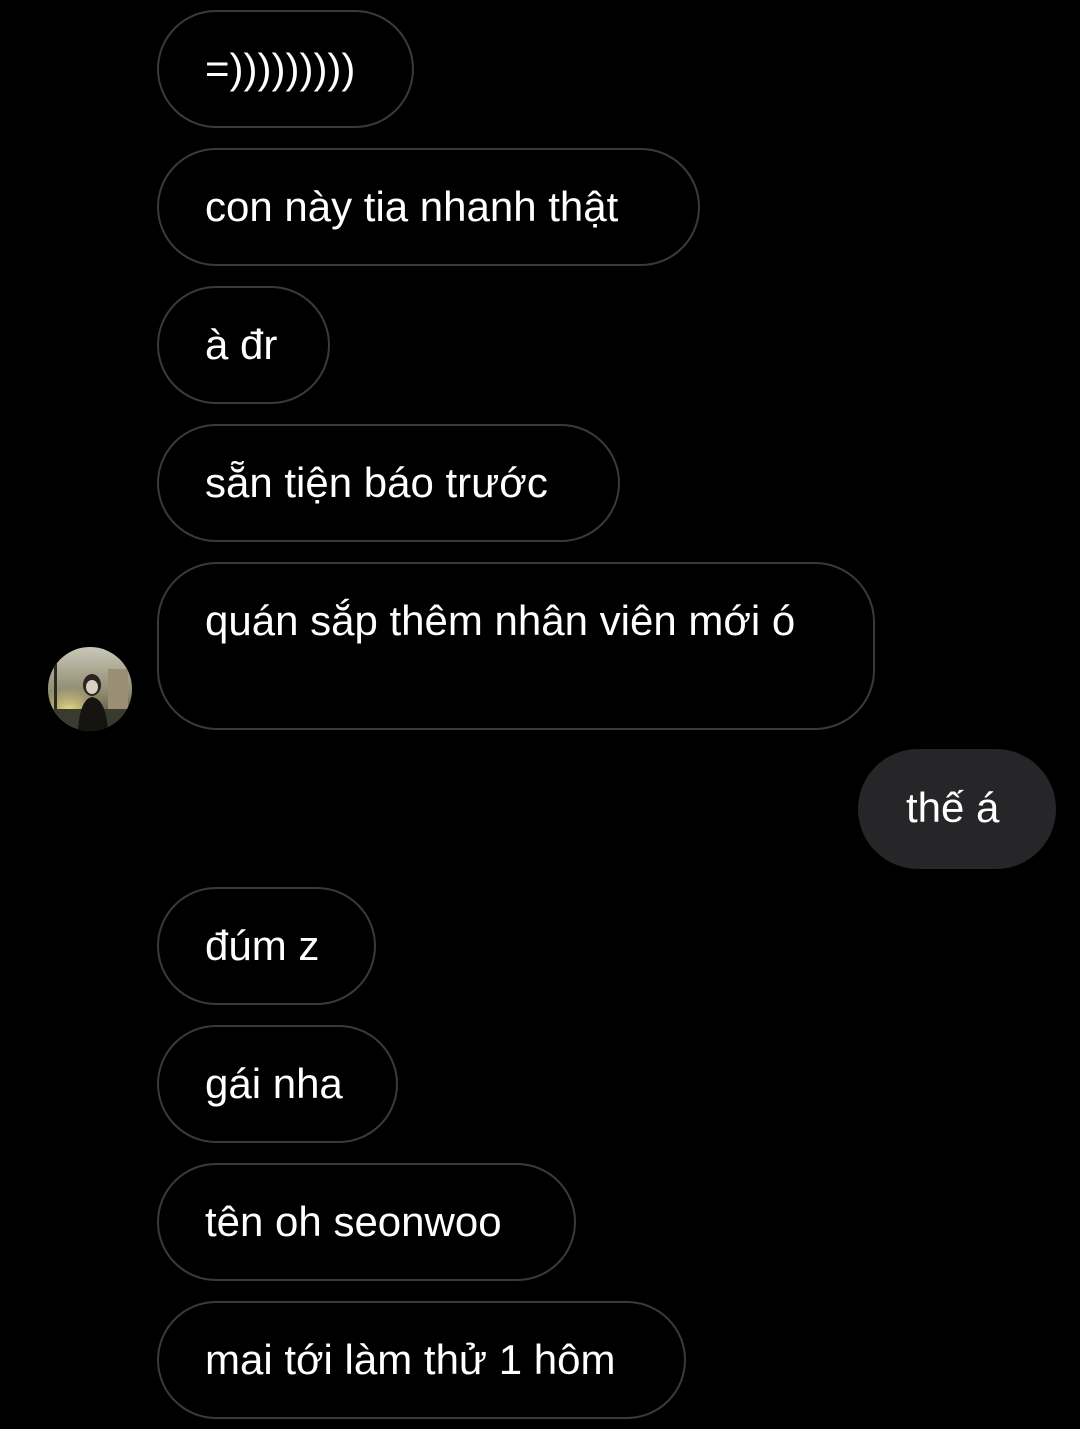  I want to click on message-text: tên oh seonwoo, so click(353, 1221).